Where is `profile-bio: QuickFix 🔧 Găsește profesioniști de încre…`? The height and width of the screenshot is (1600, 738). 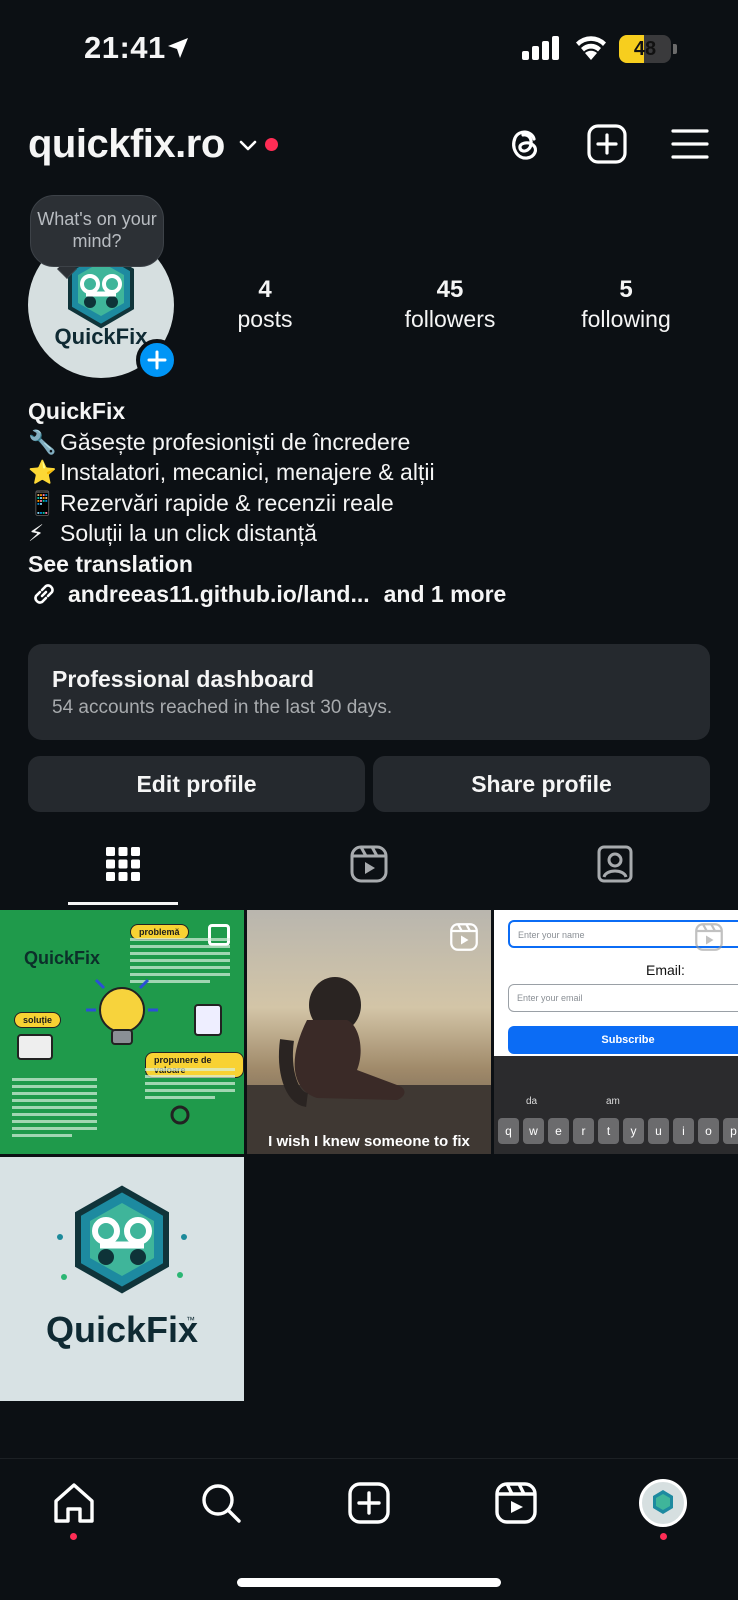
profile-bio: QuickFix 🔧 Găsește profesioniști de încre… is located at coordinates (231, 487).